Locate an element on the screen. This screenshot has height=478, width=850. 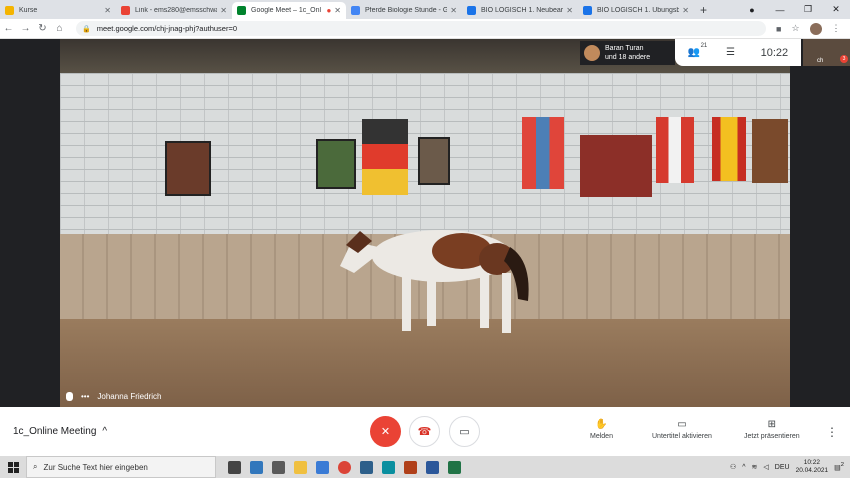
taskbar-search-field: ⌕ Zur Suche Text hier eingeben is located at coordinates (121, 467).